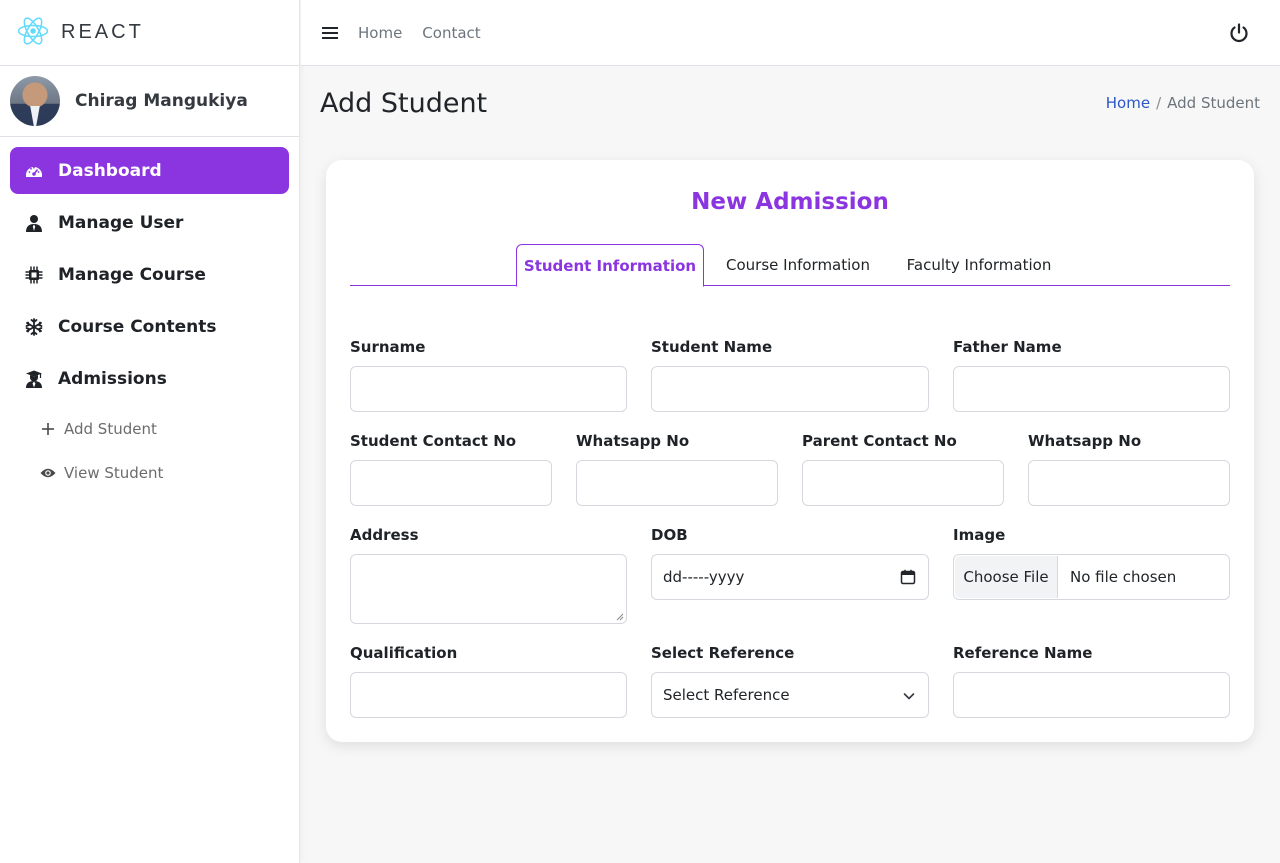 The width and height of the screenshot is (1280, 863). What do you see at coordinates (488, 695) in the screenshot?
I see `qualification-input` at bounding box center [488, 695].